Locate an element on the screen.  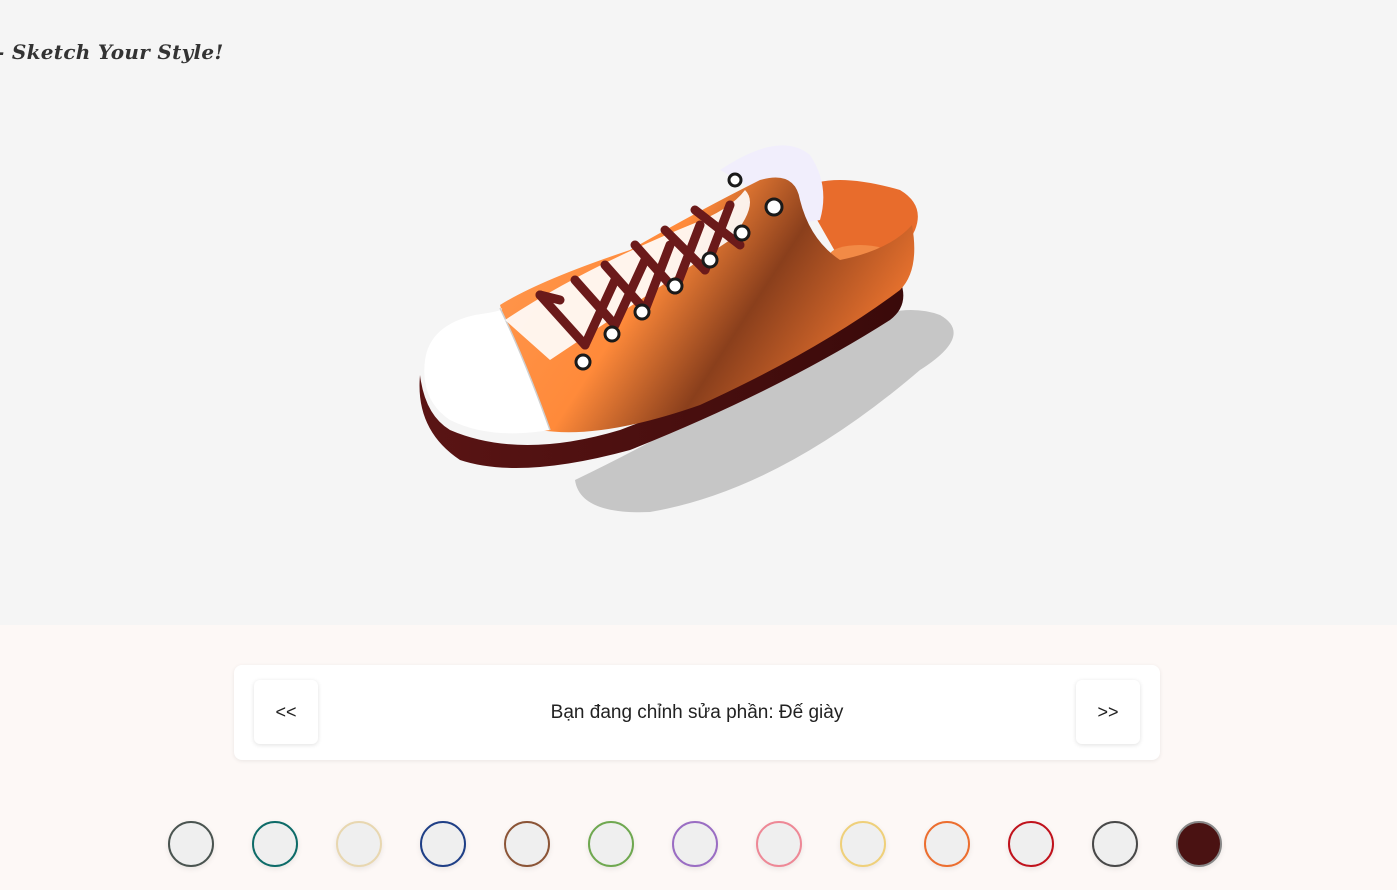
part-navigator: << Bạn đang chỉnh sửa phần: Đế giày >> is located at coordinates (697, 712).